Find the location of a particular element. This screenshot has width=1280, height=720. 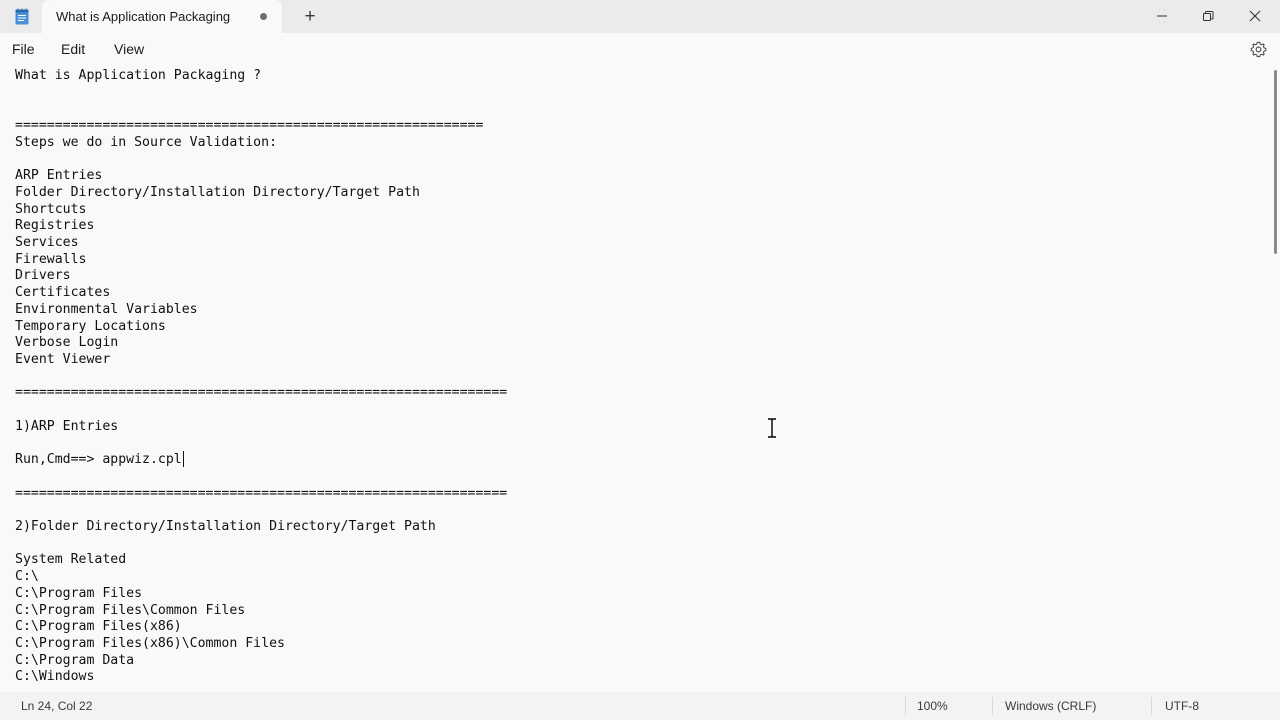

line-ending: Windows (CRLF) is located at coordinates (1050, 706).